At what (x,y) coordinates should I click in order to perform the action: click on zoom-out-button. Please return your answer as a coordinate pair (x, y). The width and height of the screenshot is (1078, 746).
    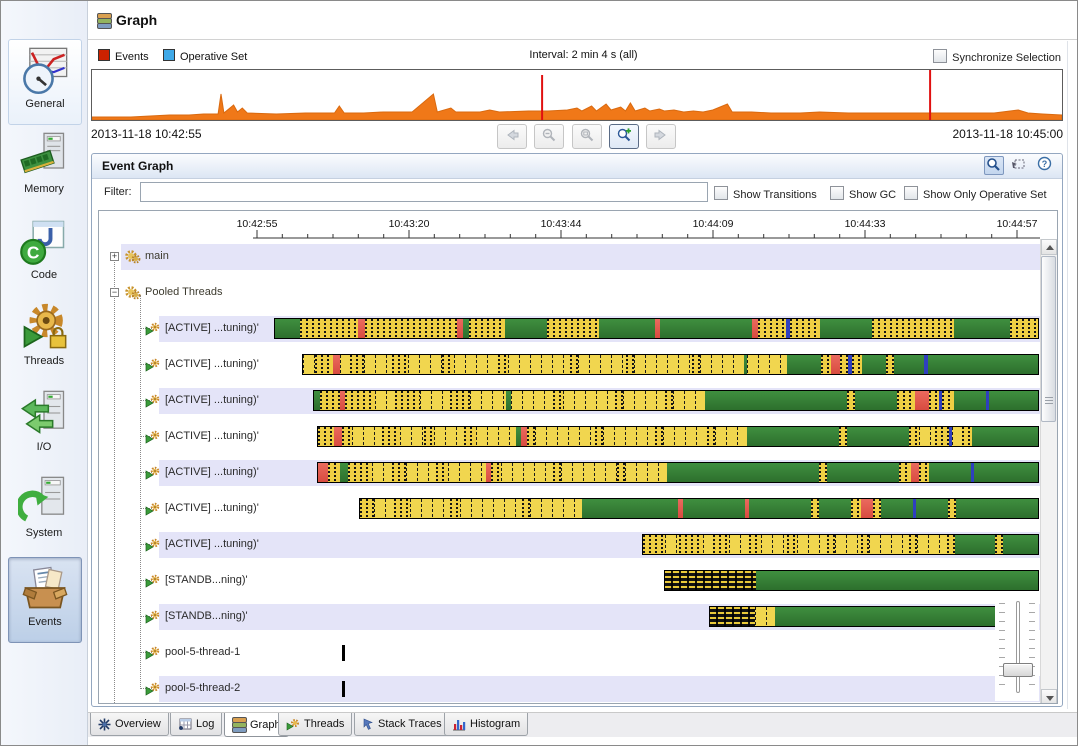
    Looking at the image, I should click on (549, 136).